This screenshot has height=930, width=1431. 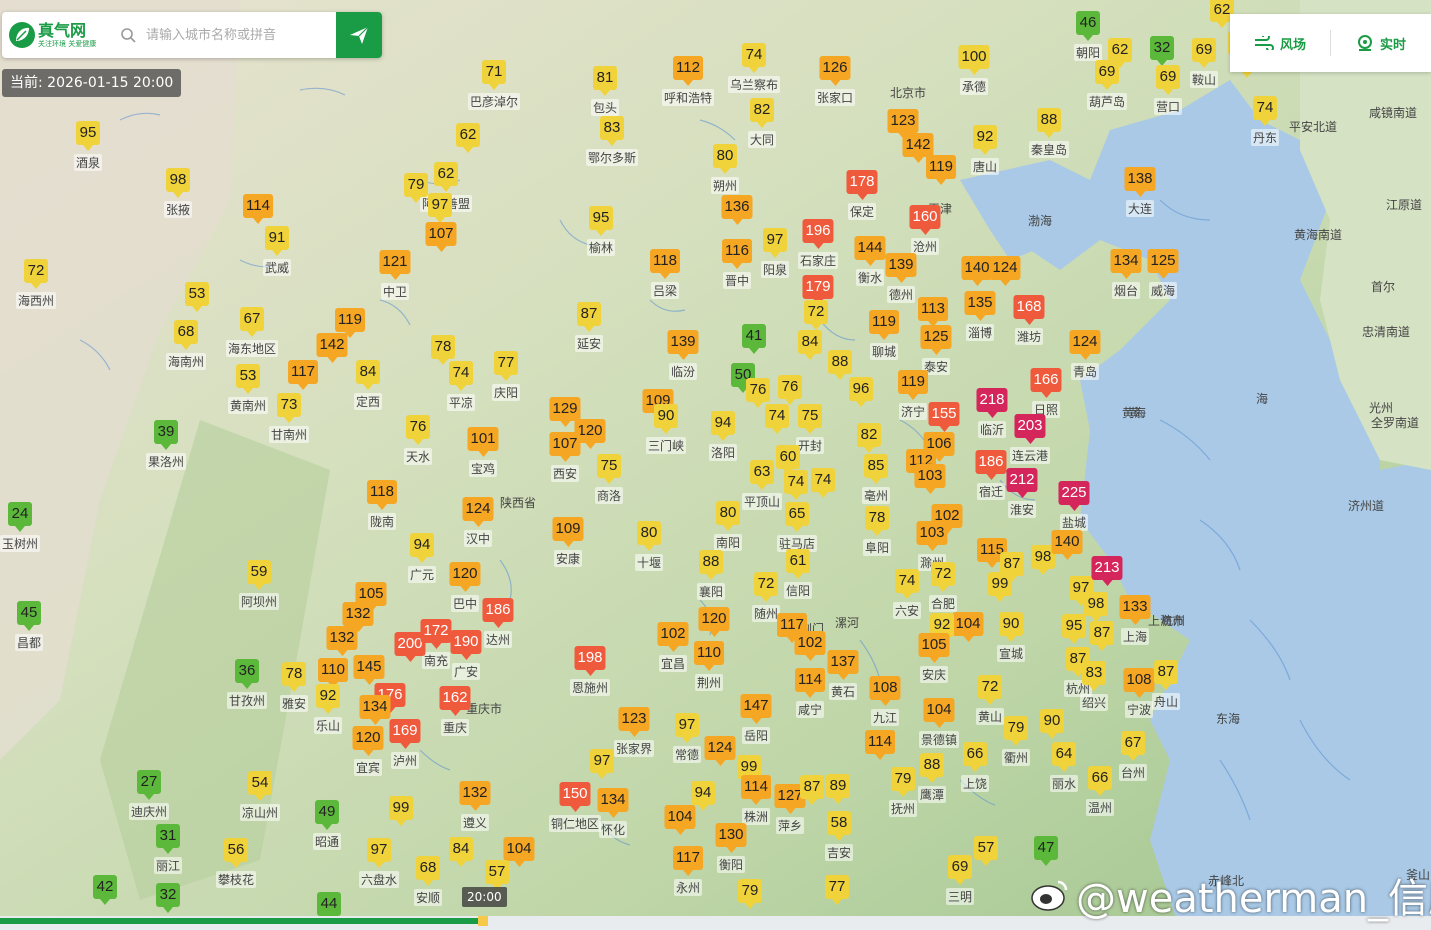 I want to click on aqi-marker: 54, so click(x=260, y=786).